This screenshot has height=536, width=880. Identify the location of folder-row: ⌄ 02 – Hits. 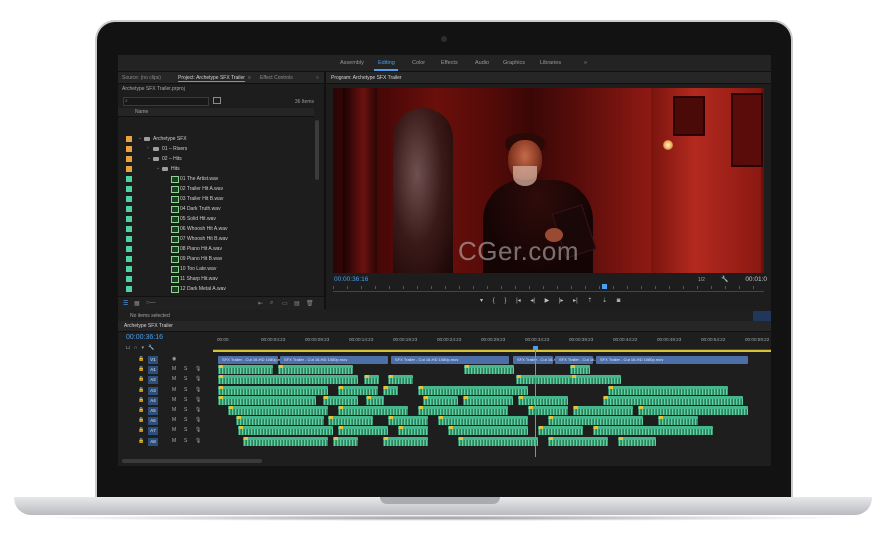
(216, 159).